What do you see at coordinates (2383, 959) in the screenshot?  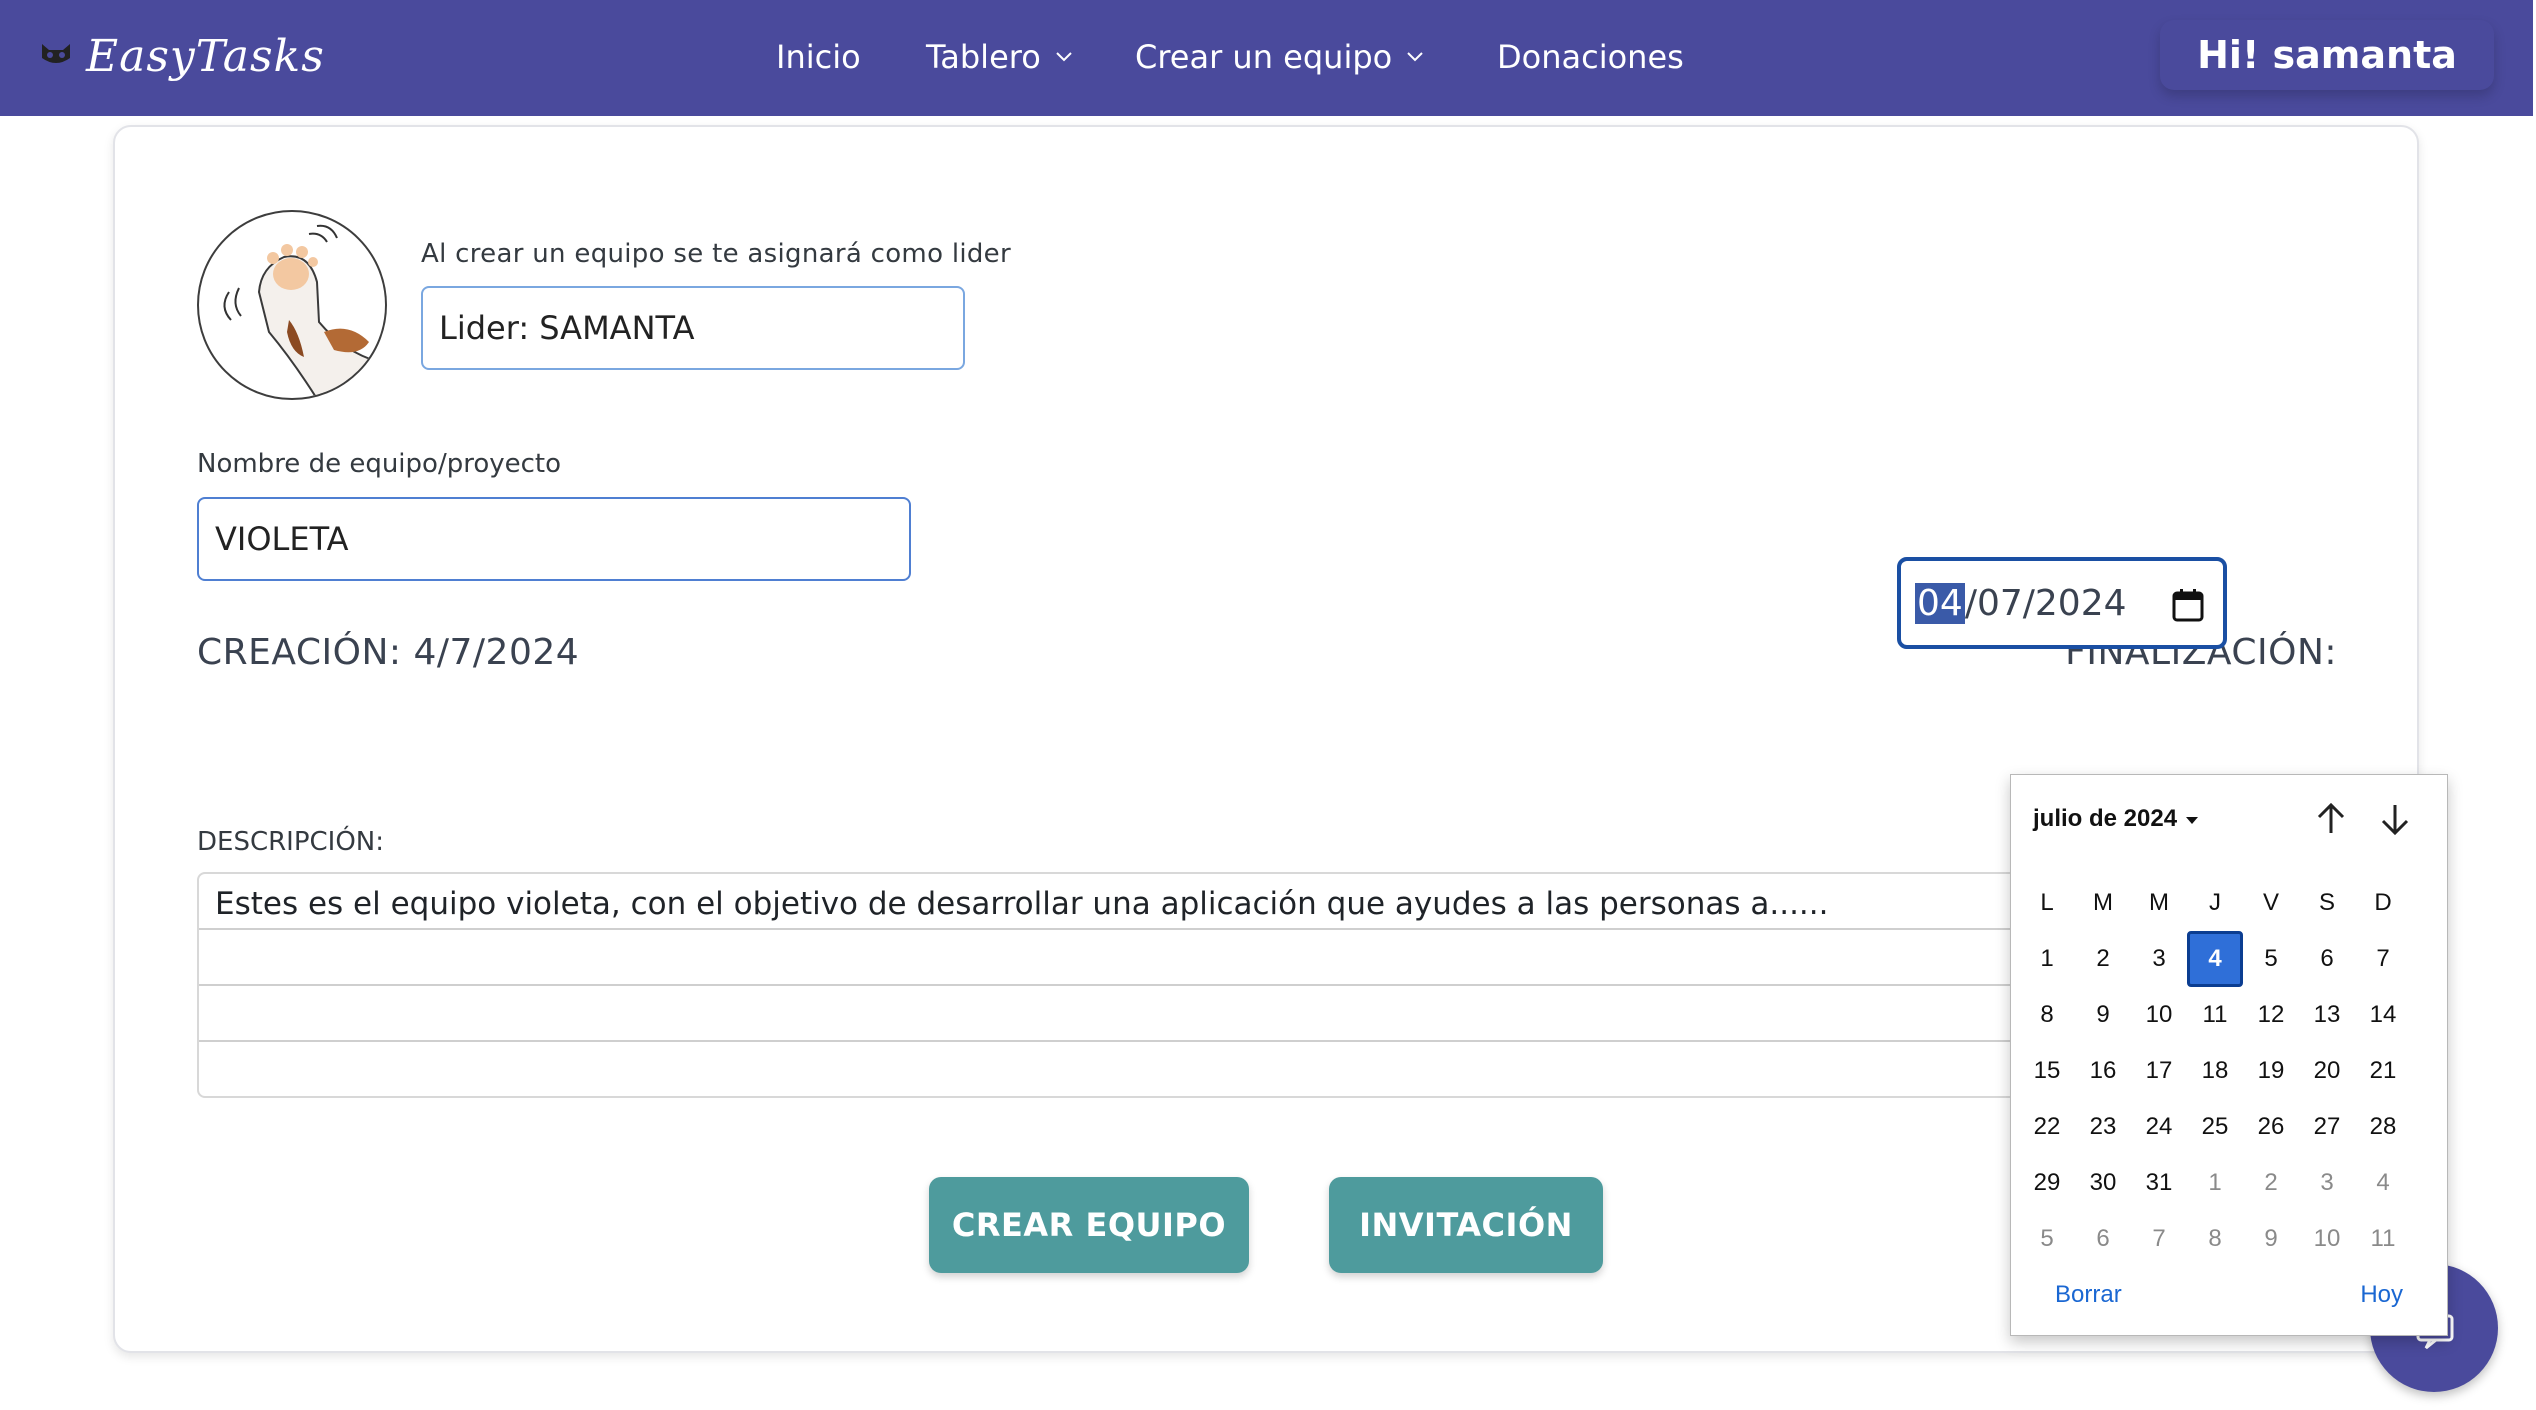 I see `calendar-day: 7` at bounding box center [2383, 959].